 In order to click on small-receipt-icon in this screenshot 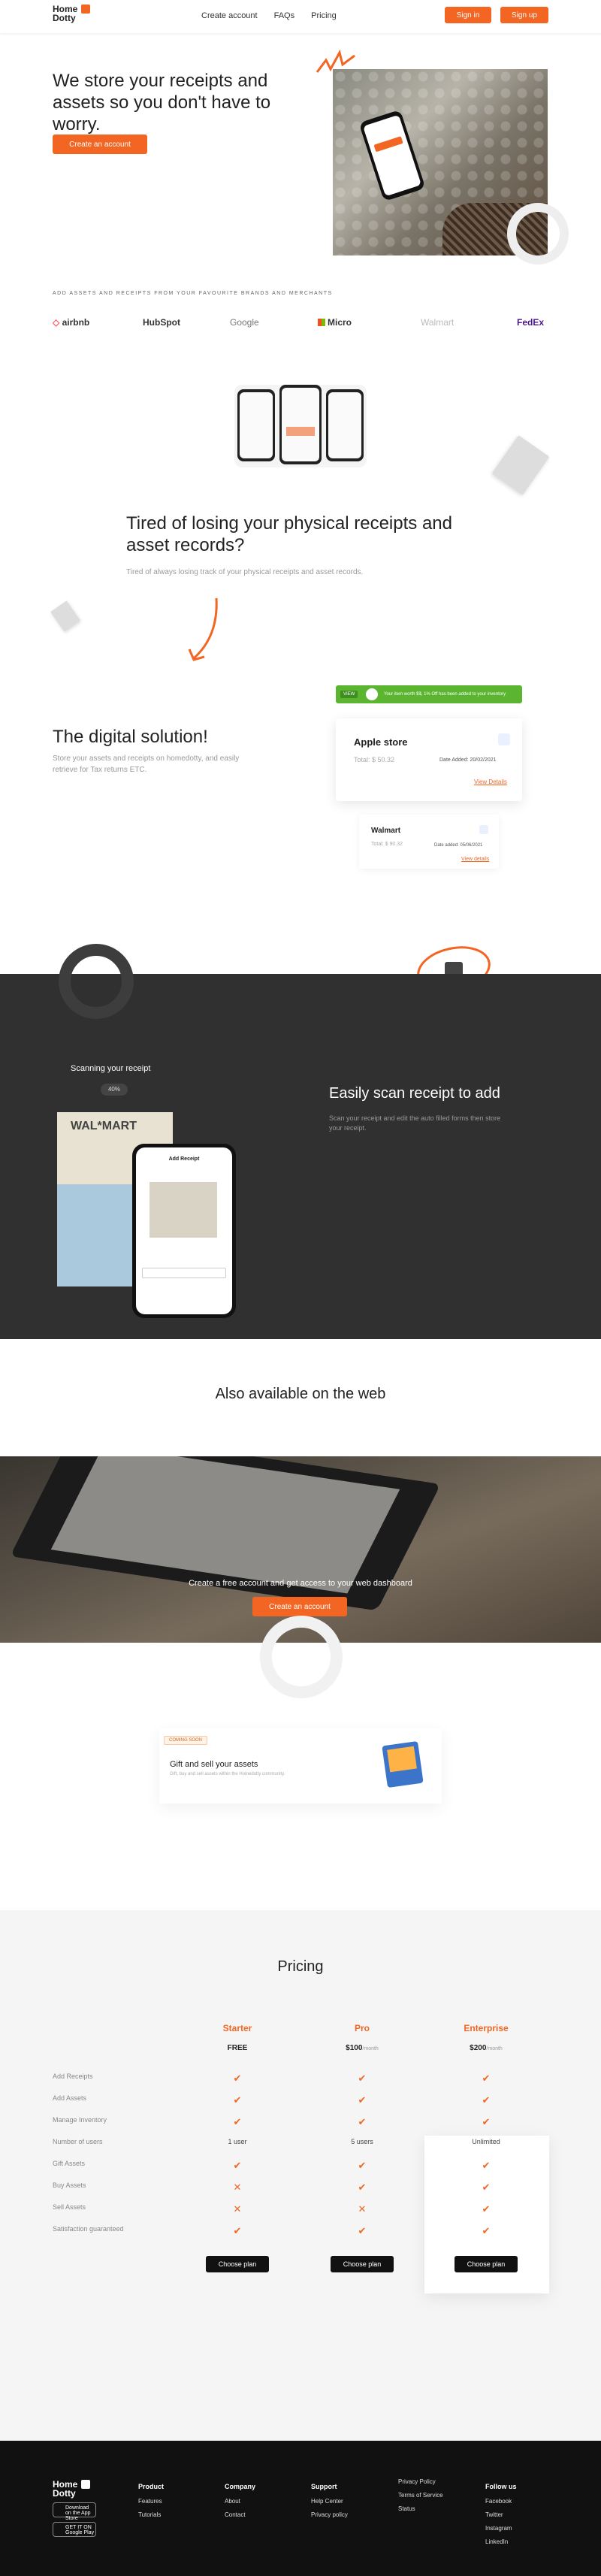, I will do `click(65, 616)`.